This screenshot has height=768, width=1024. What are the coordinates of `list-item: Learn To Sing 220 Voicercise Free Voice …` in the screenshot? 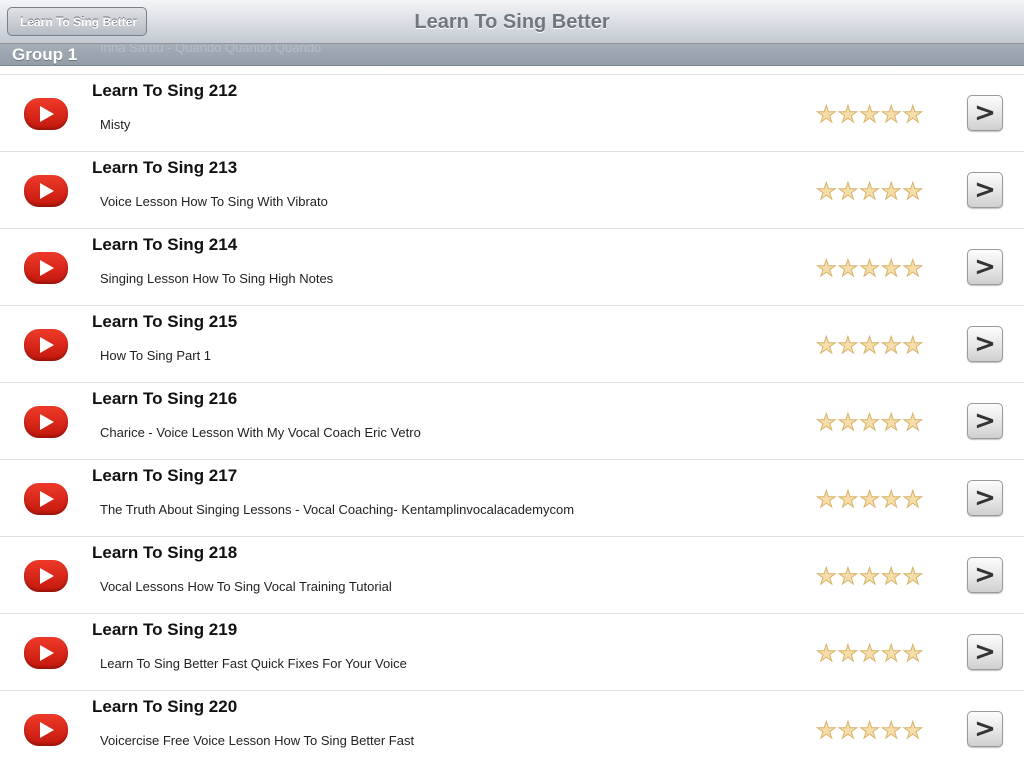 It's located at (512, 728).